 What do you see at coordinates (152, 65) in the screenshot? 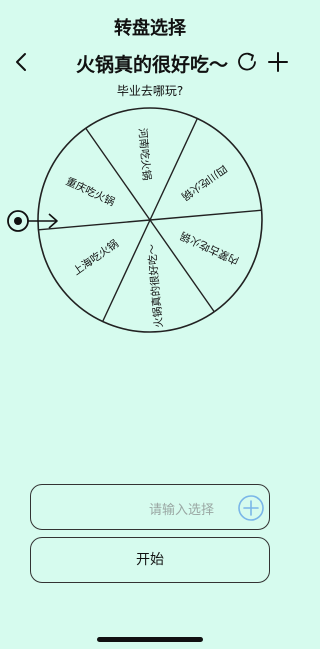
I see `wheel-name: 火锅真的很好吃～` at bounding box center [152, 65].